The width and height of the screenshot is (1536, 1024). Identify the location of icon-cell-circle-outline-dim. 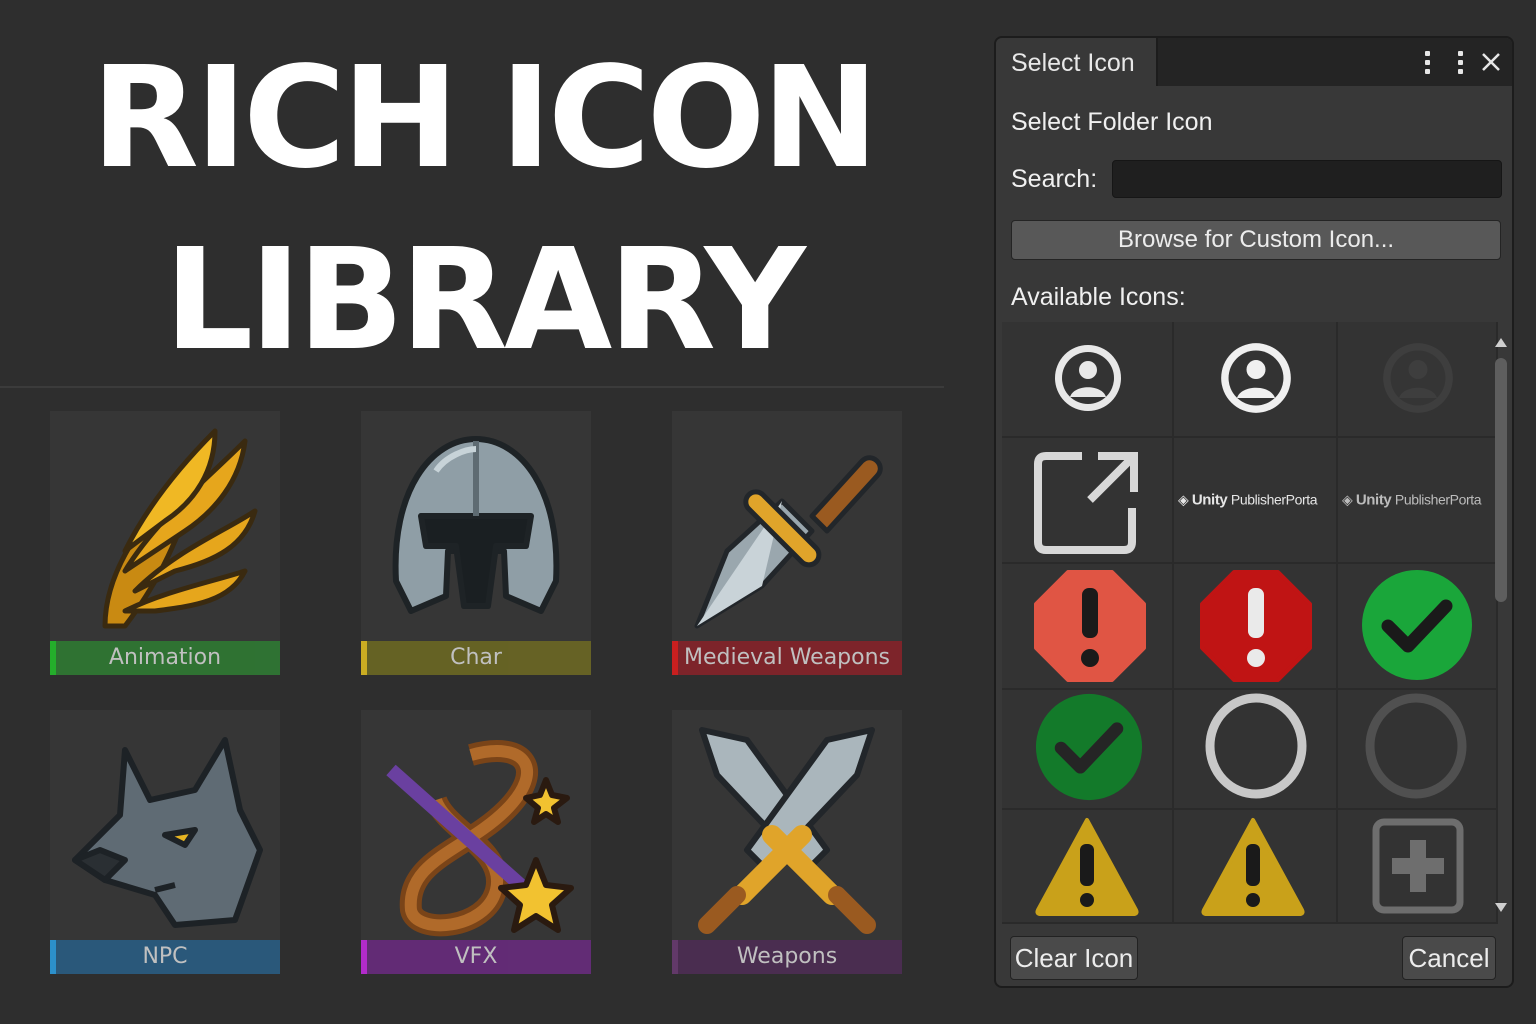
(1418, 750).